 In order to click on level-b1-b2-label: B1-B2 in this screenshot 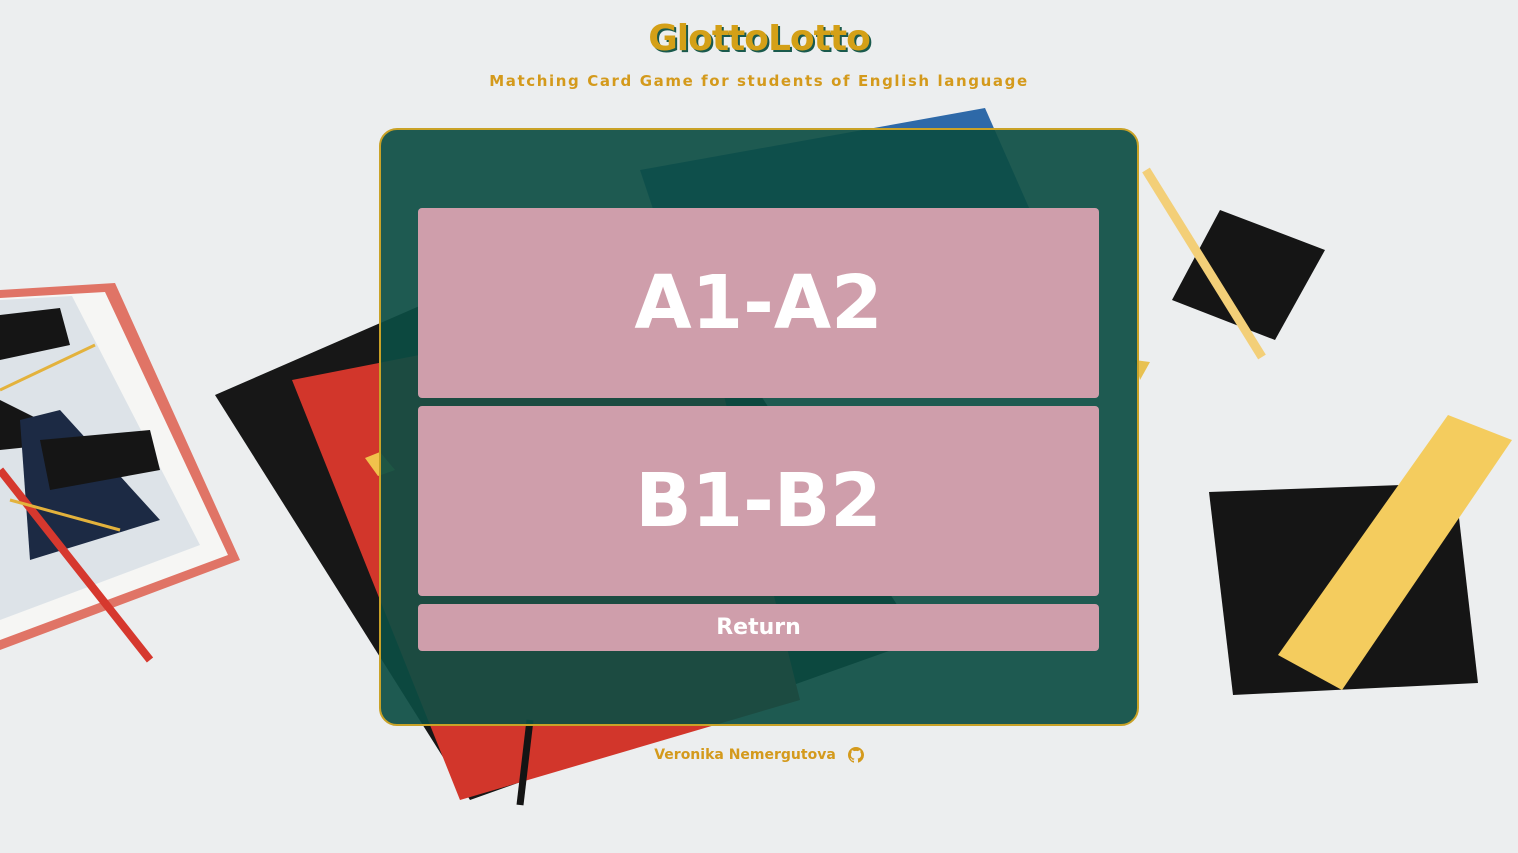, I will do `click(758, 501)`.